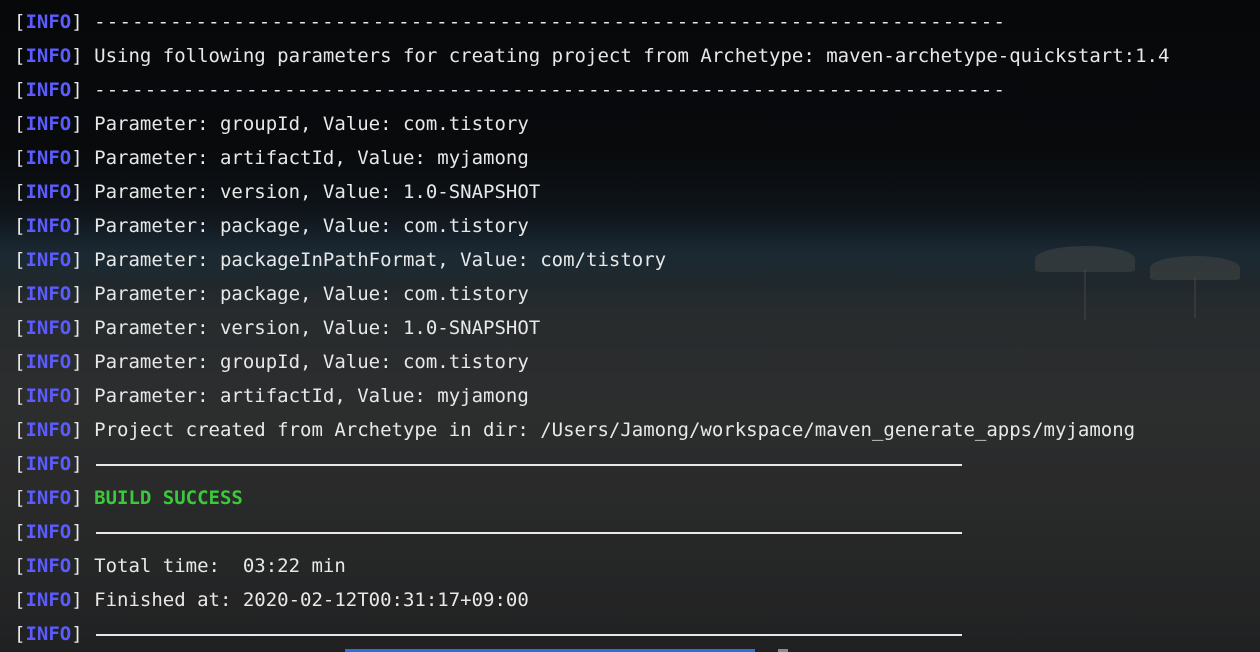  Describe the element at coordinates (220, 566) in the screenshot. I see `log-message: Total time: 03:22 min` at that location.